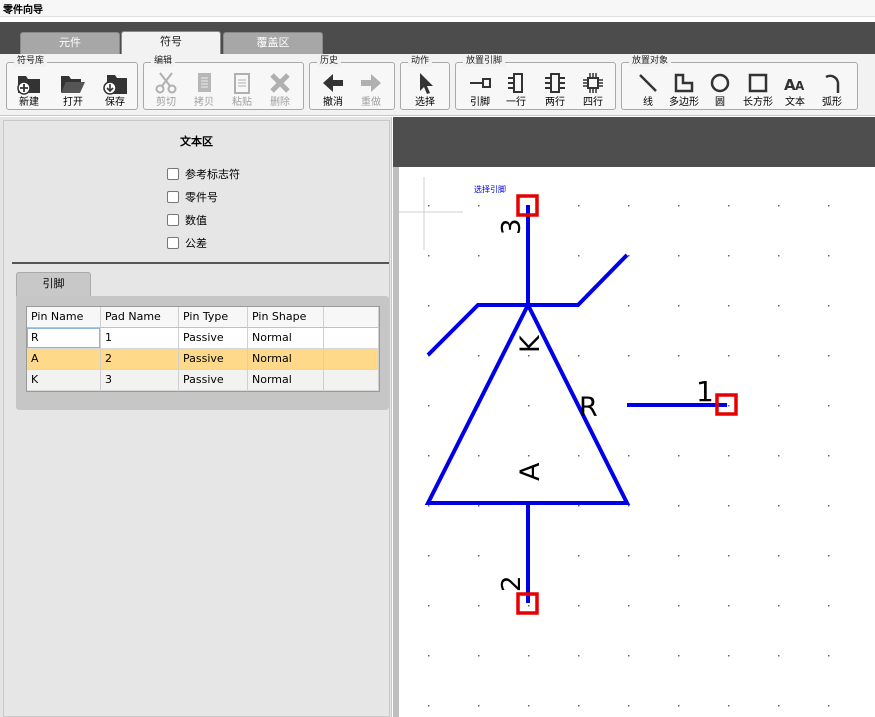 The width and height of the screenshot is (875, 717). Describe the element at coordinates (795, 90) in the screenshot. I see `text-button: A A 文本` at that location.